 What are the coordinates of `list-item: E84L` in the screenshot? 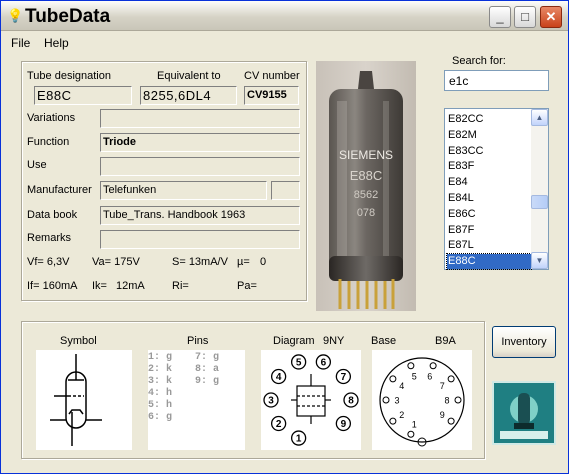 It's located at (489, 198).